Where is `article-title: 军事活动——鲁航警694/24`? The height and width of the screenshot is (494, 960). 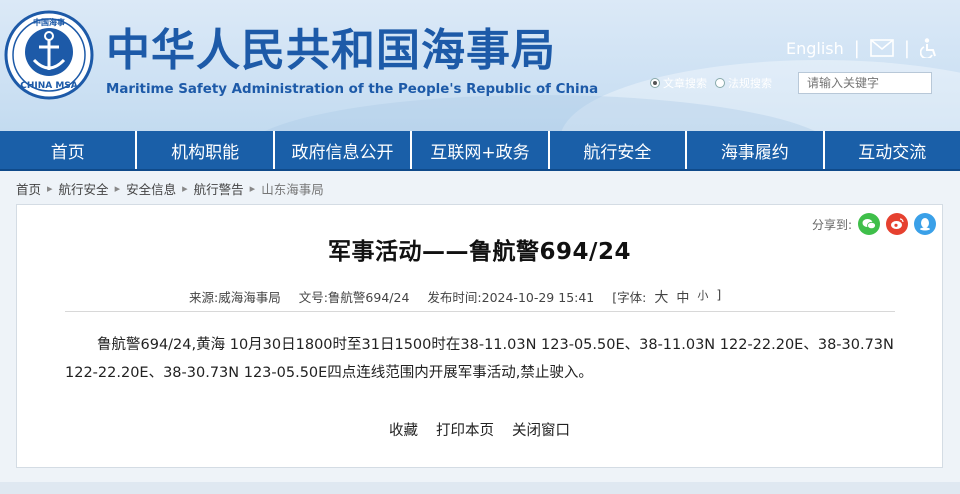 article-title: 军事活动——鲁航警694/24 is located at coordinates (479, 252).